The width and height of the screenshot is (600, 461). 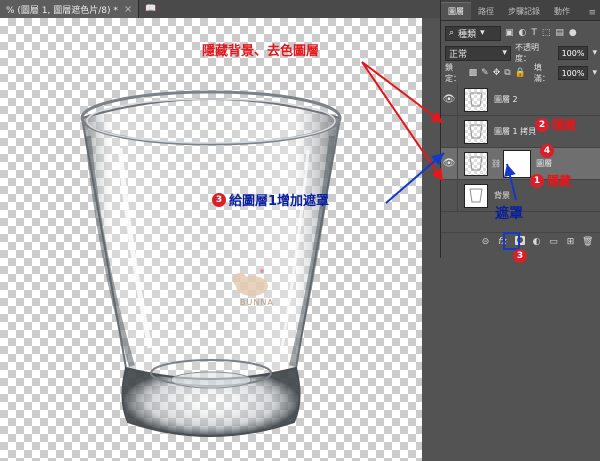 I want to click on panel-bottom-toolbar: ⊝ fx ◐ ▭ ⊞ 🗑, so click(x=520, y=241).